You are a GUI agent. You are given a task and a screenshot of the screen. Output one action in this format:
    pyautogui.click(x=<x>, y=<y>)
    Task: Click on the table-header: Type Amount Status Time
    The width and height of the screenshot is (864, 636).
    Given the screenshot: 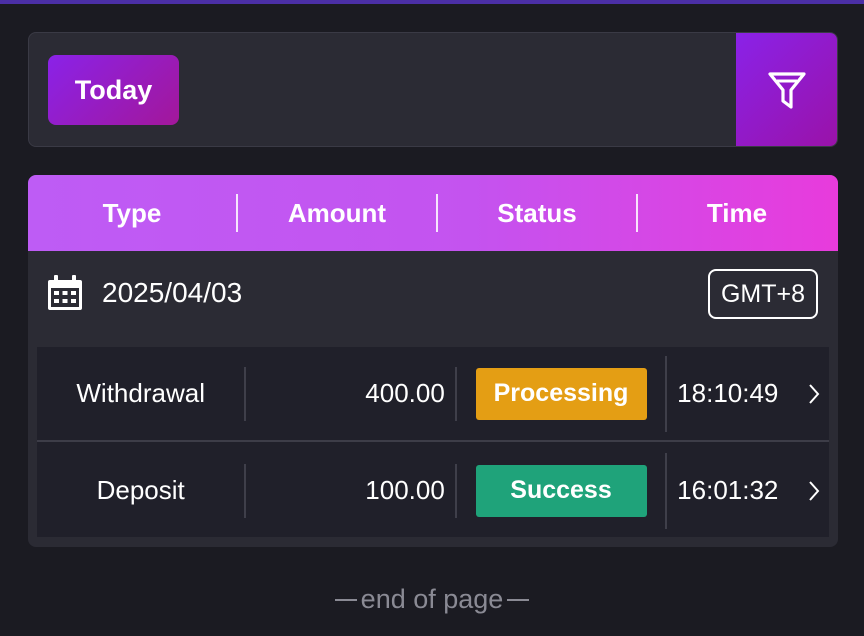 What is the action you would take?
    pyautogui.click(x=433, y=213)
    